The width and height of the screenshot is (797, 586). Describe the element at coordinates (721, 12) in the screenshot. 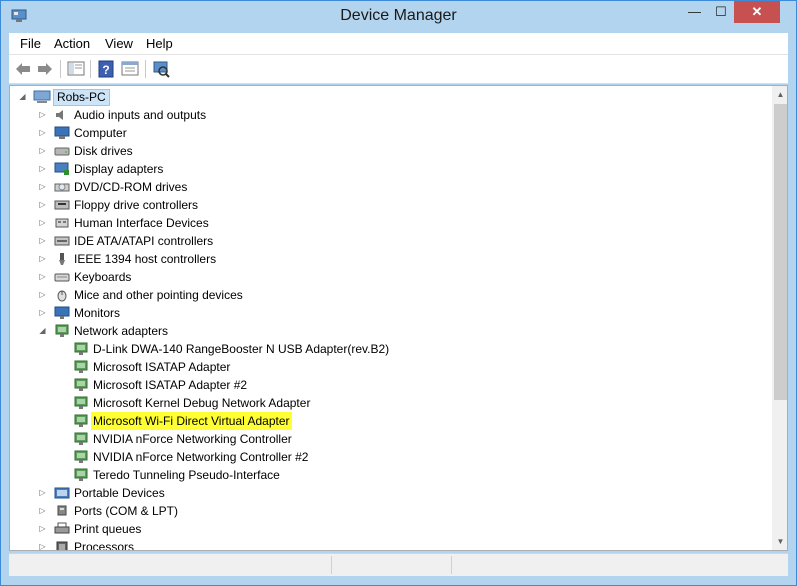

I see `maximize-button: ☐` at that location.